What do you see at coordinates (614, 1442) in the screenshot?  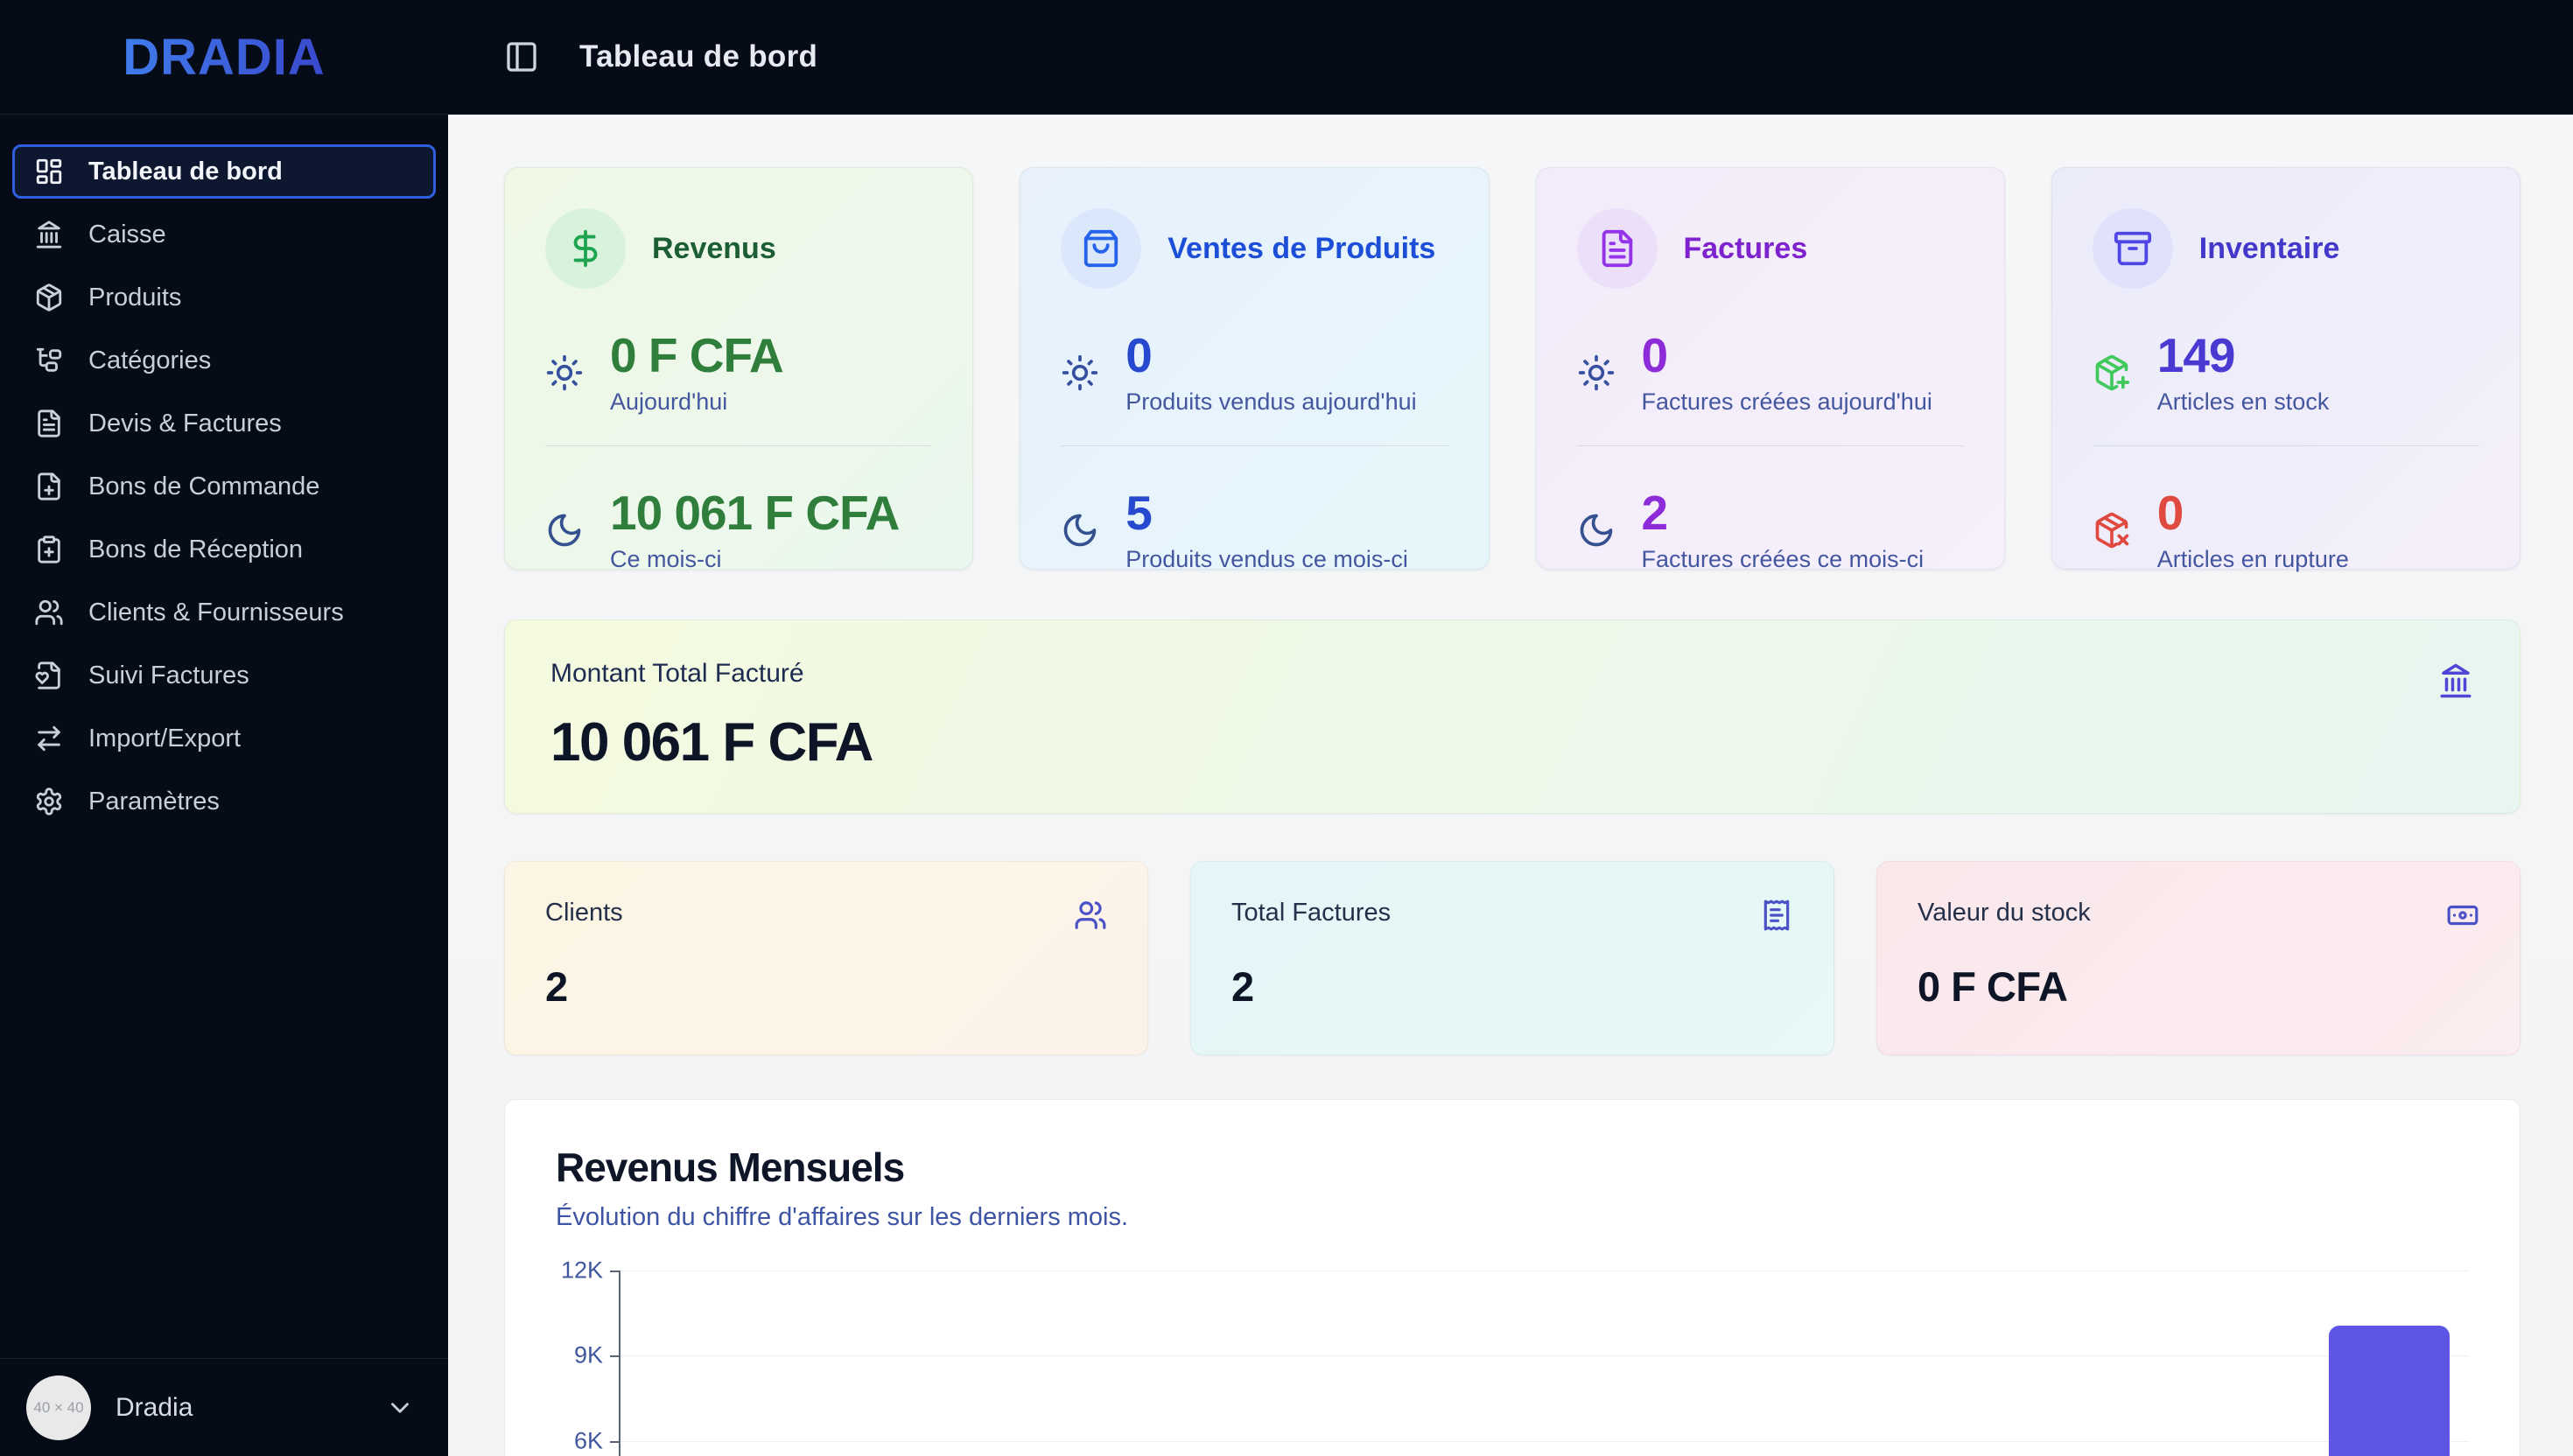 I see `y-tickmark` at bounding box center [614, 1442].